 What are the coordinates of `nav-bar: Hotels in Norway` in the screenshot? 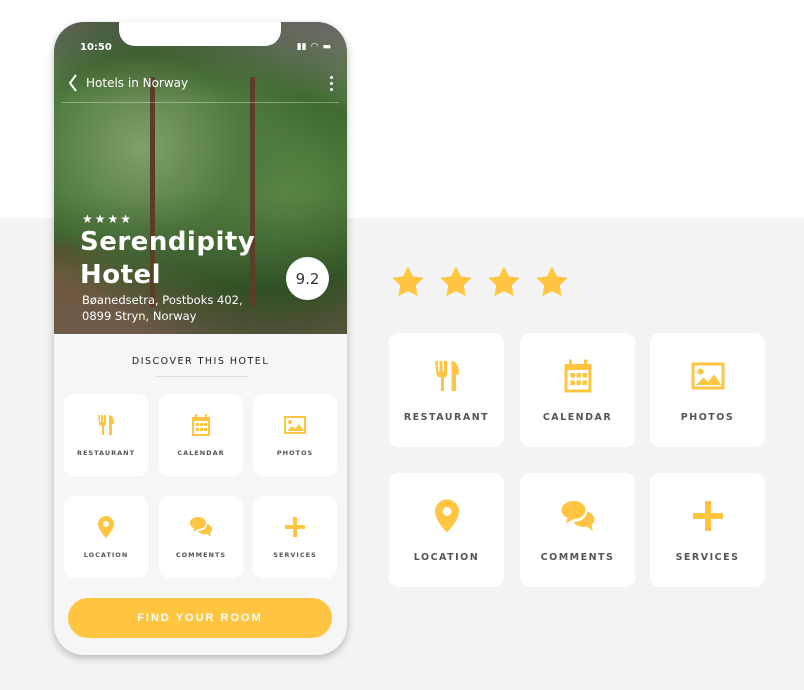 It's located at (200, 83).